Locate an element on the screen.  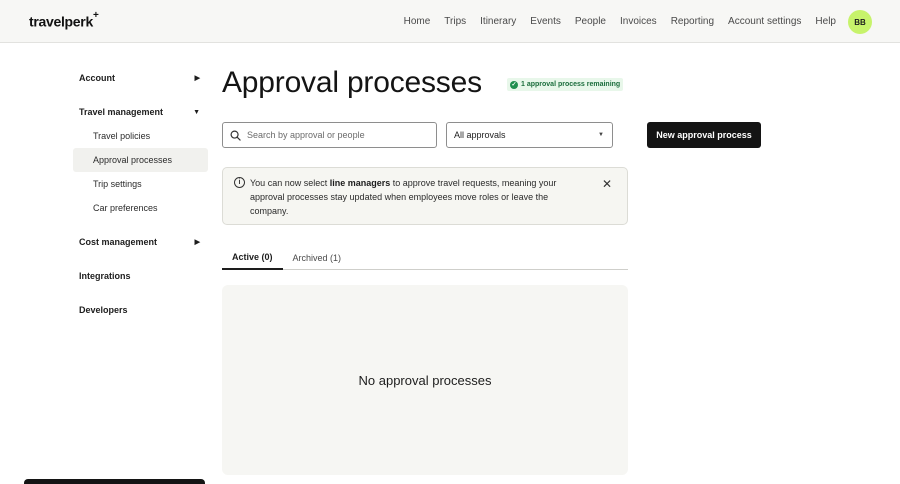
sidebar-section-integrations: Integrations is located at coordinates (140, 276).